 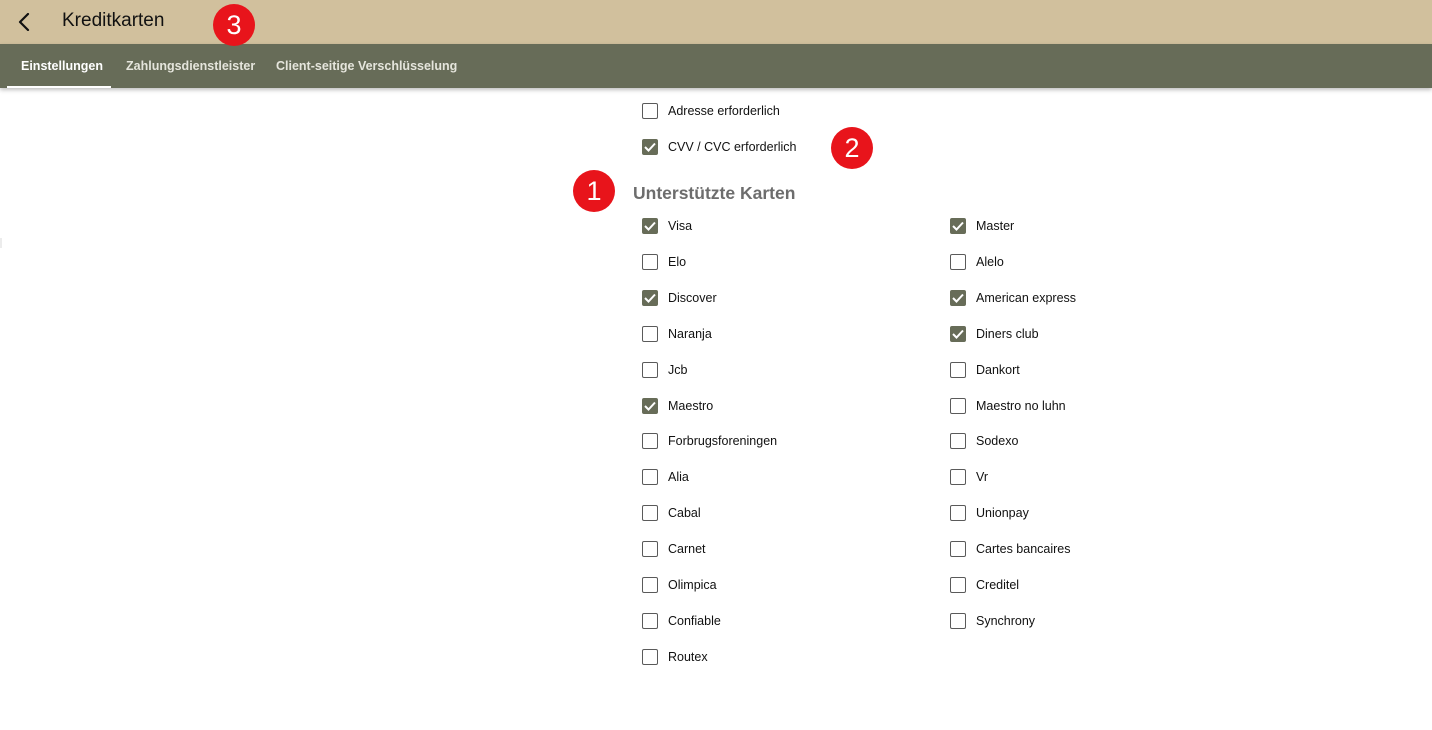 I want to click on checkbox-label: Creditel, so click(x=998, y=585).